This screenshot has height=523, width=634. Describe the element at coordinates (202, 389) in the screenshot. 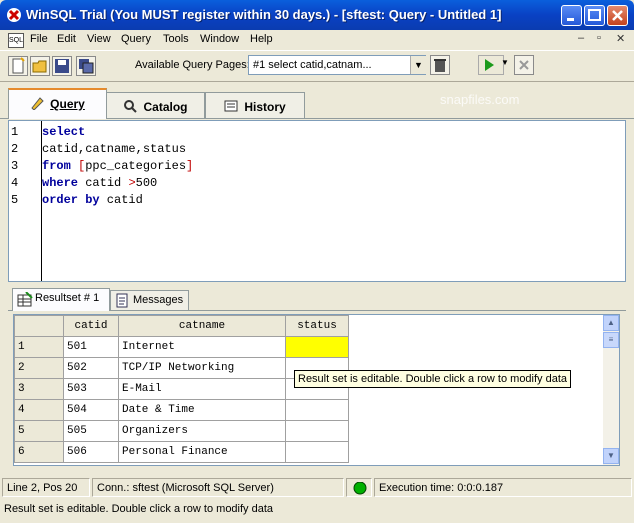

I see `cell-catname: E-Mail` at that location.